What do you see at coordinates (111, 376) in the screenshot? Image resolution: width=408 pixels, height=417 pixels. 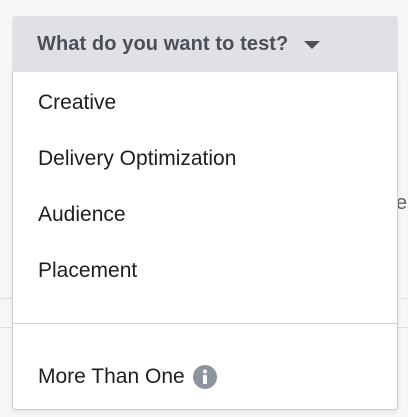 I see `menu-item-label: More Than One` at bounding box center [111, 376].